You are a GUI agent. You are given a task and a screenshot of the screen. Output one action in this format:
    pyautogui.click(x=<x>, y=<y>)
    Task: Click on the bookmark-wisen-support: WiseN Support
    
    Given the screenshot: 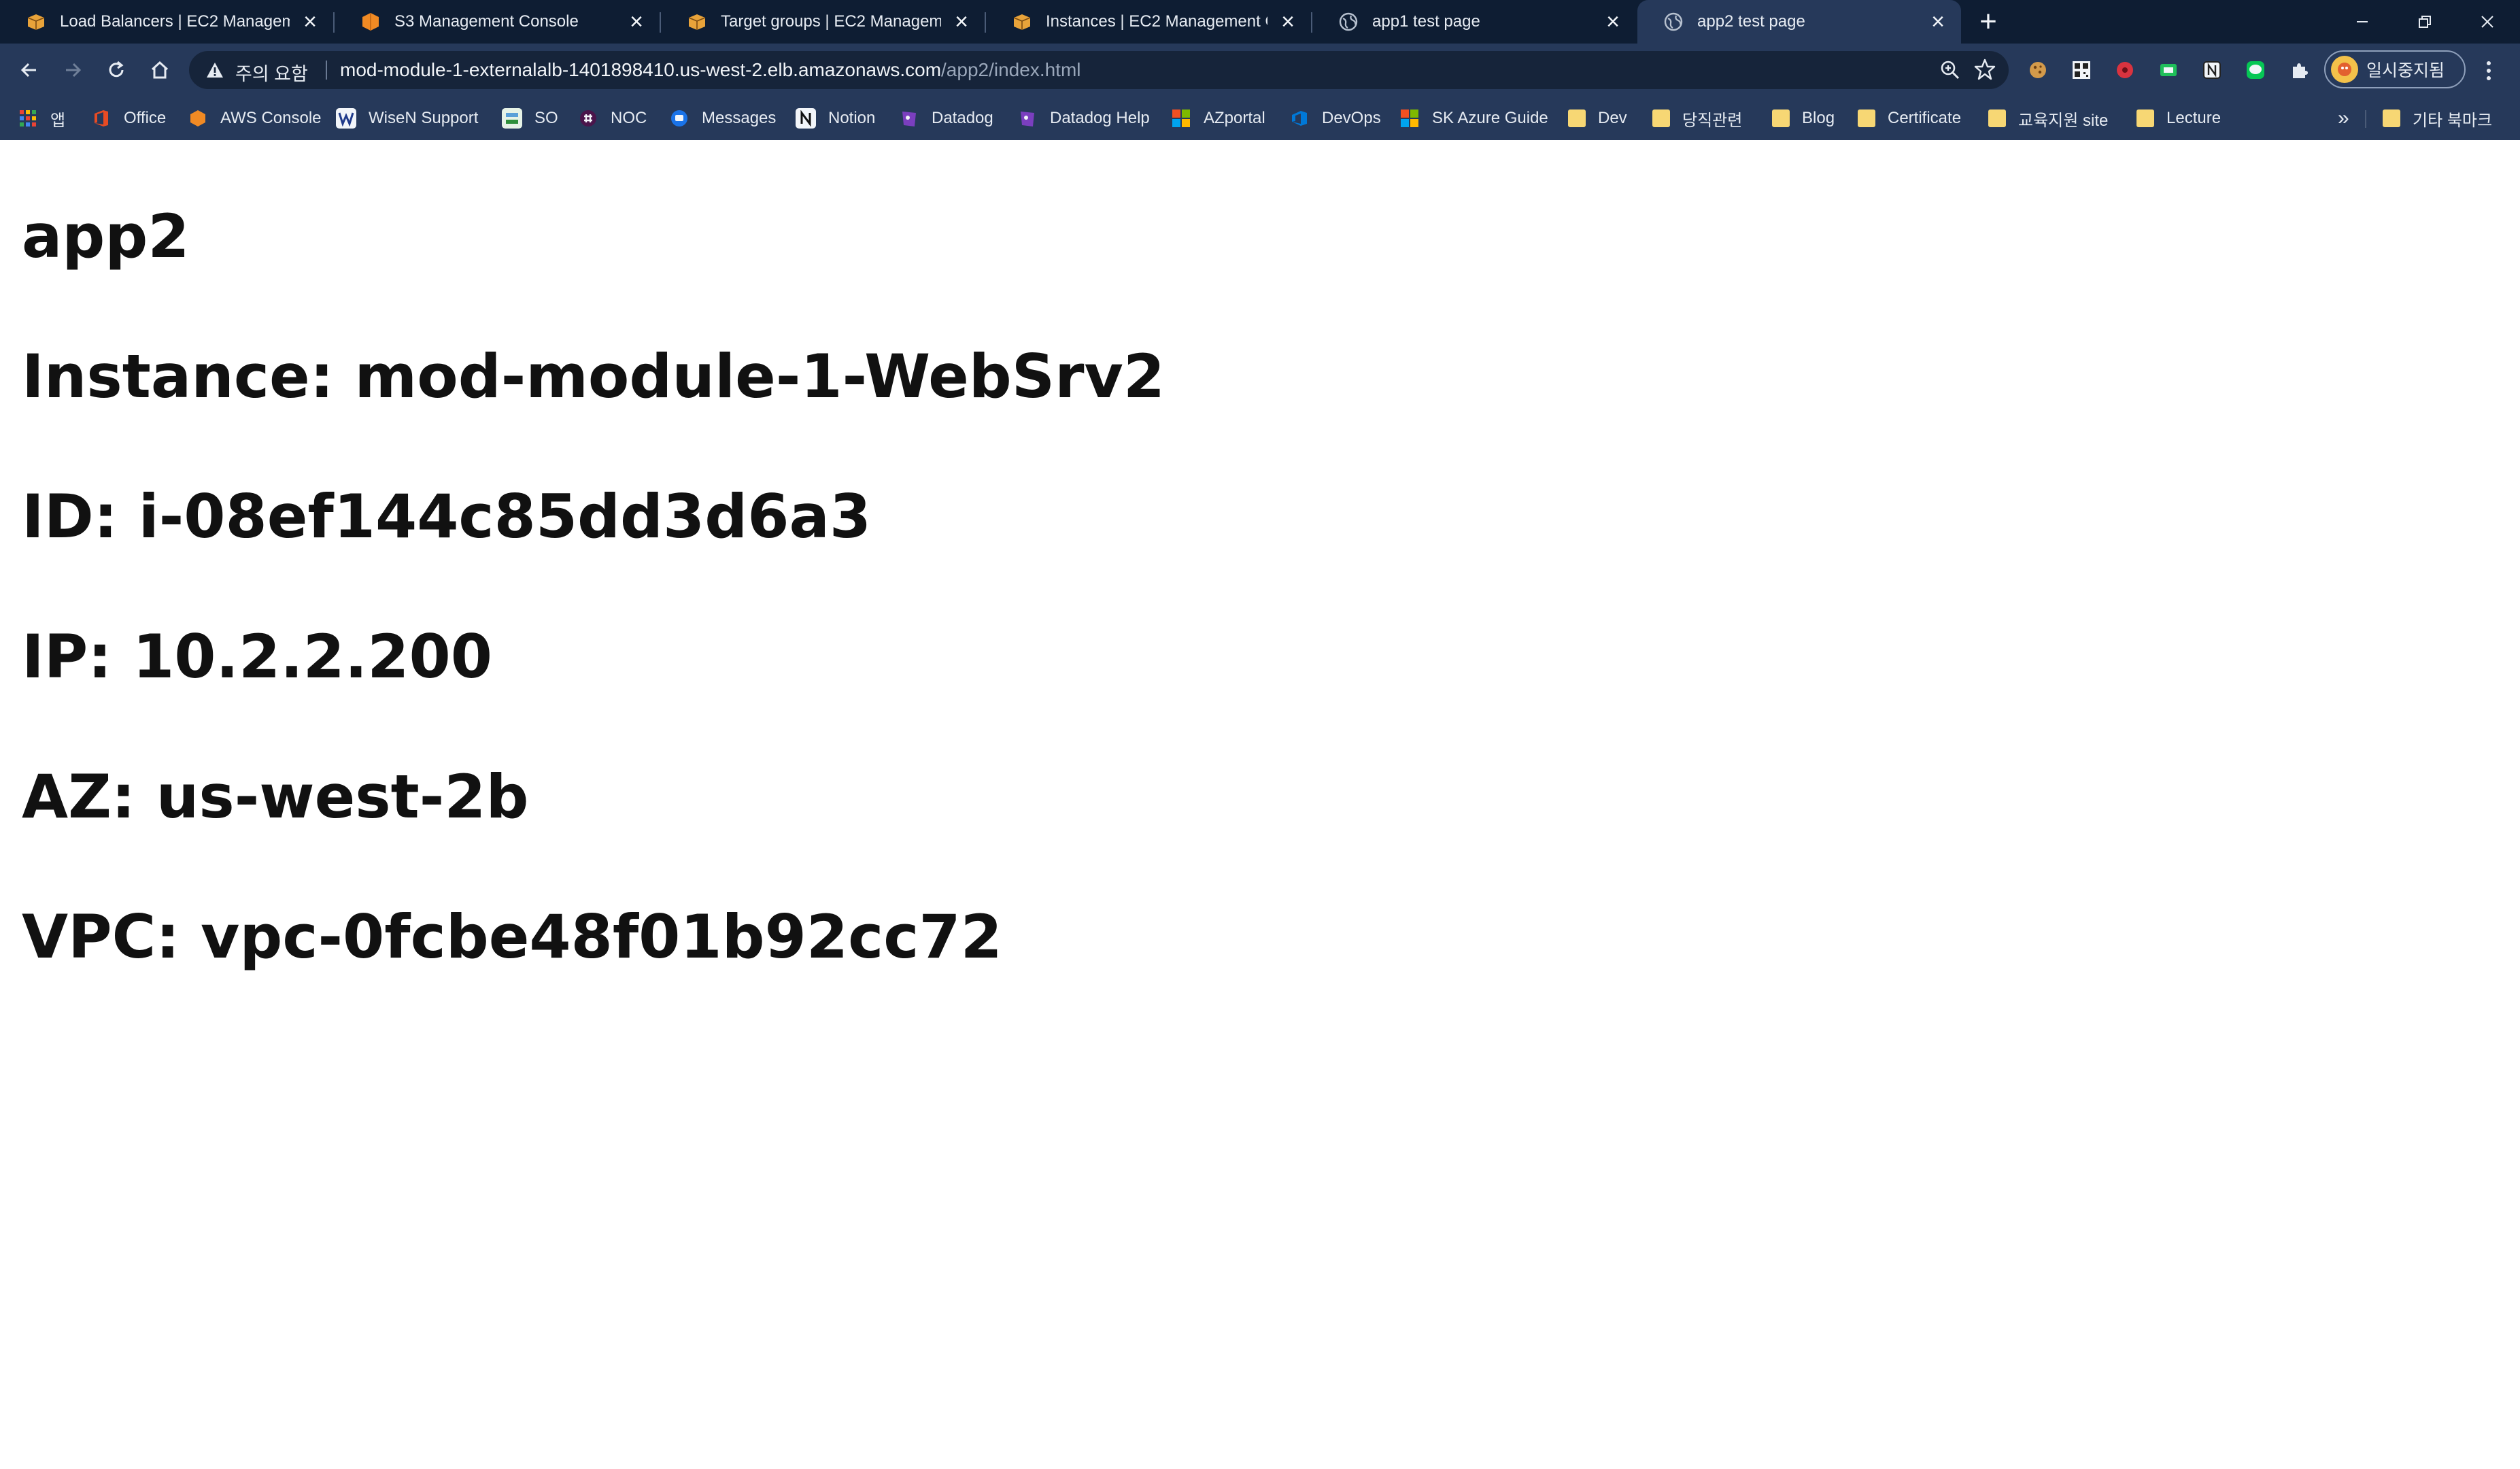 What is the action you would take?
    pyautogui.click(x=407, y=118)
    